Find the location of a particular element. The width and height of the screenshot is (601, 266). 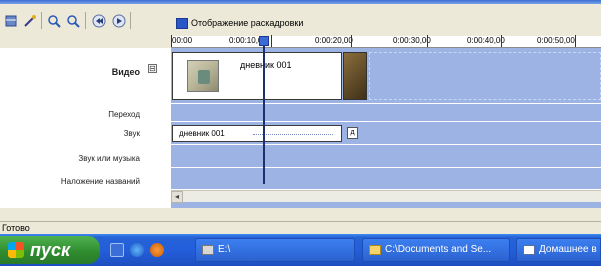

rewind-icon is located at coordinates (98, 20).